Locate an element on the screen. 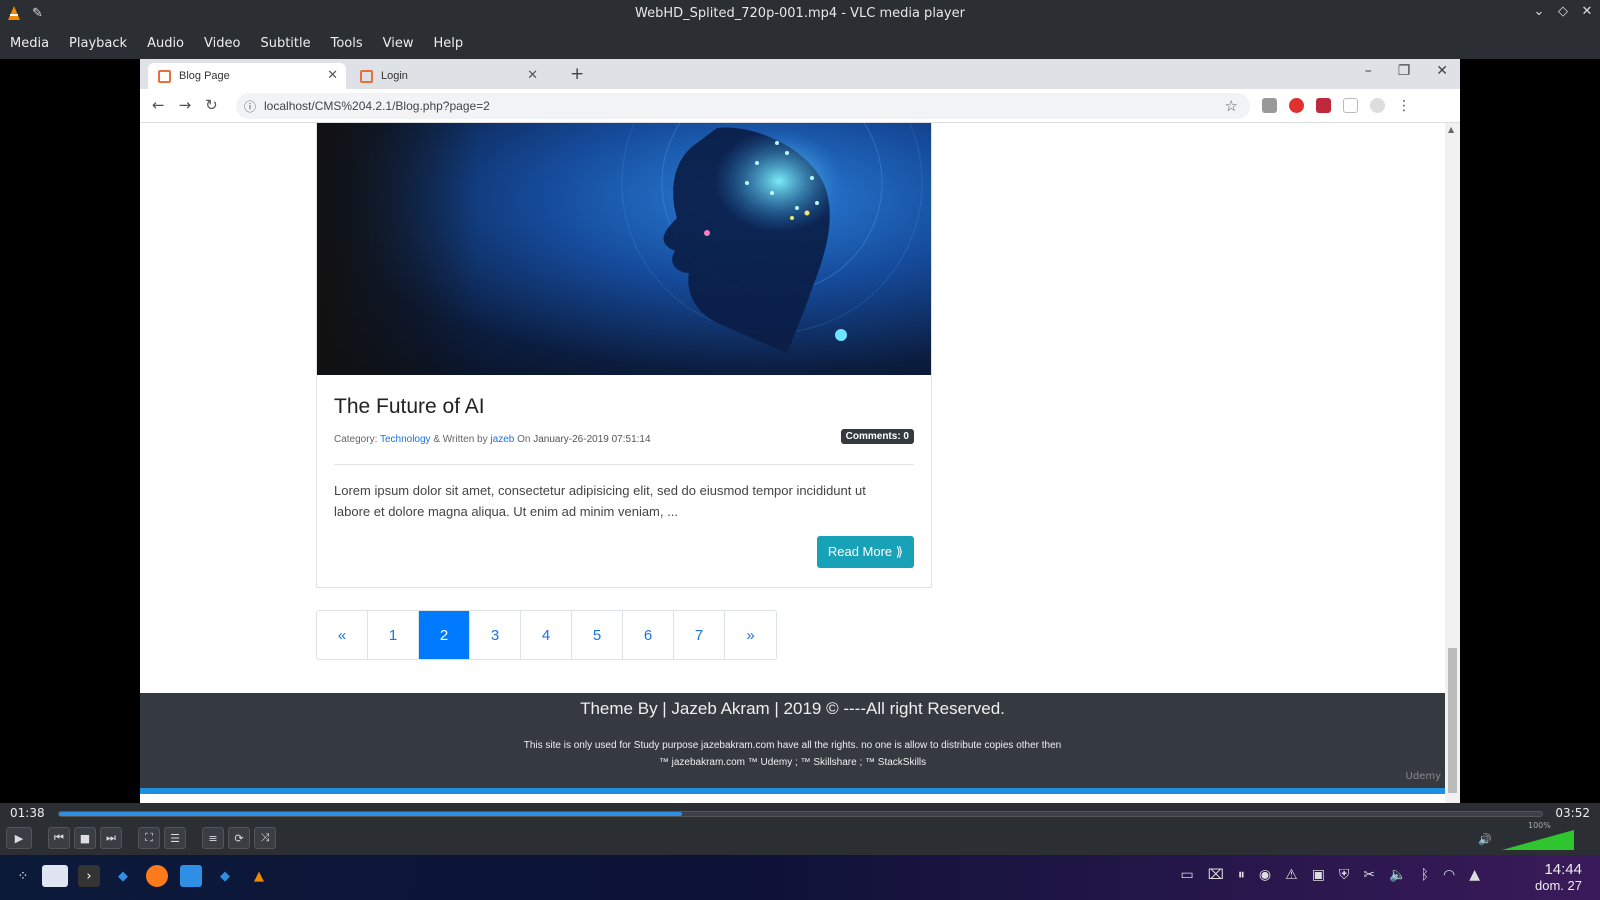 The image size is (1600, 900). menu-playback: Playback is located at coordinates (98, 43).